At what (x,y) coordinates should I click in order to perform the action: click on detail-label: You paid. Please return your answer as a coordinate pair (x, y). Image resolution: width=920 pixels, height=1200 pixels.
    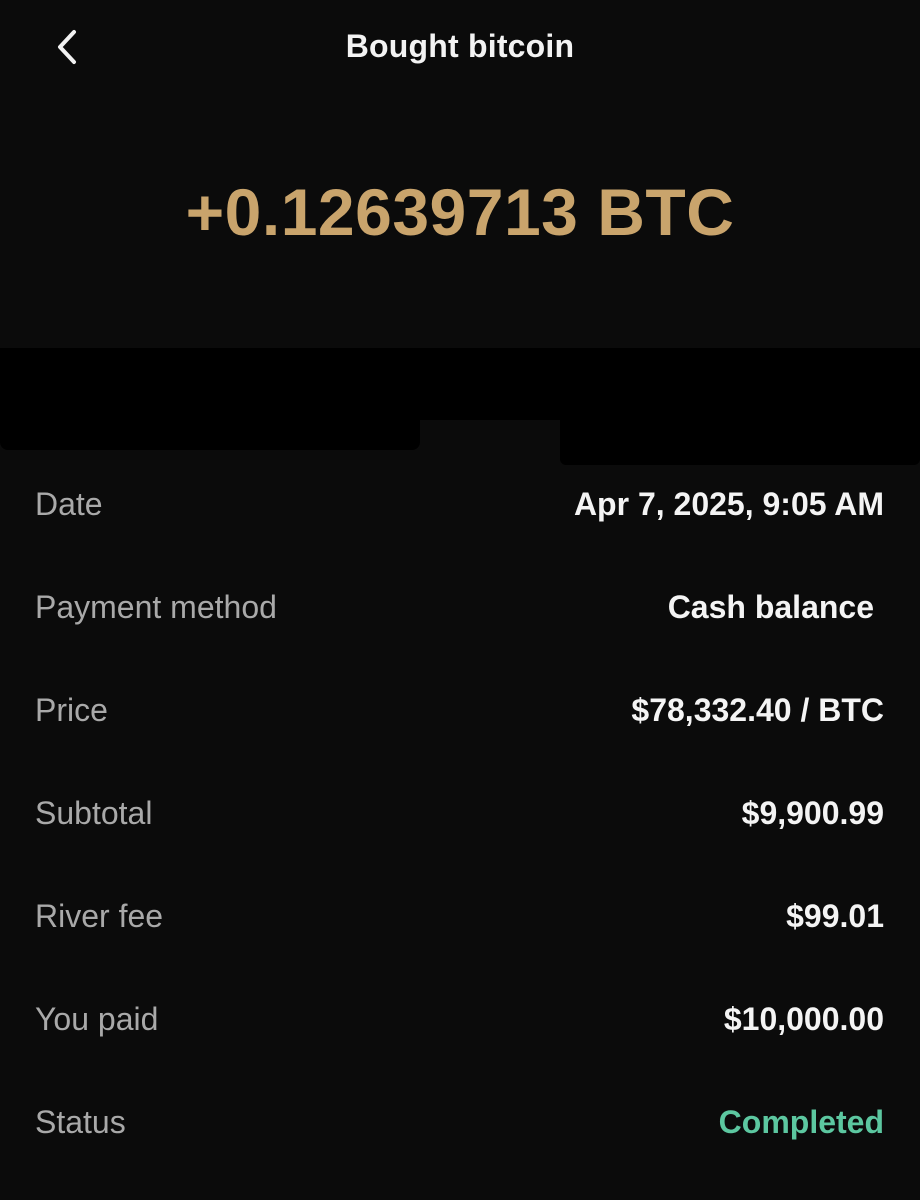
    Looking at the image, I should click on (97, 1019).